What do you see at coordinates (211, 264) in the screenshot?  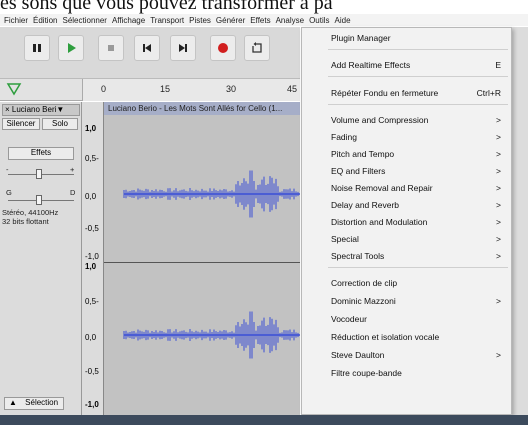 I see `waveform-graphic` at bounding box center [211, 264].